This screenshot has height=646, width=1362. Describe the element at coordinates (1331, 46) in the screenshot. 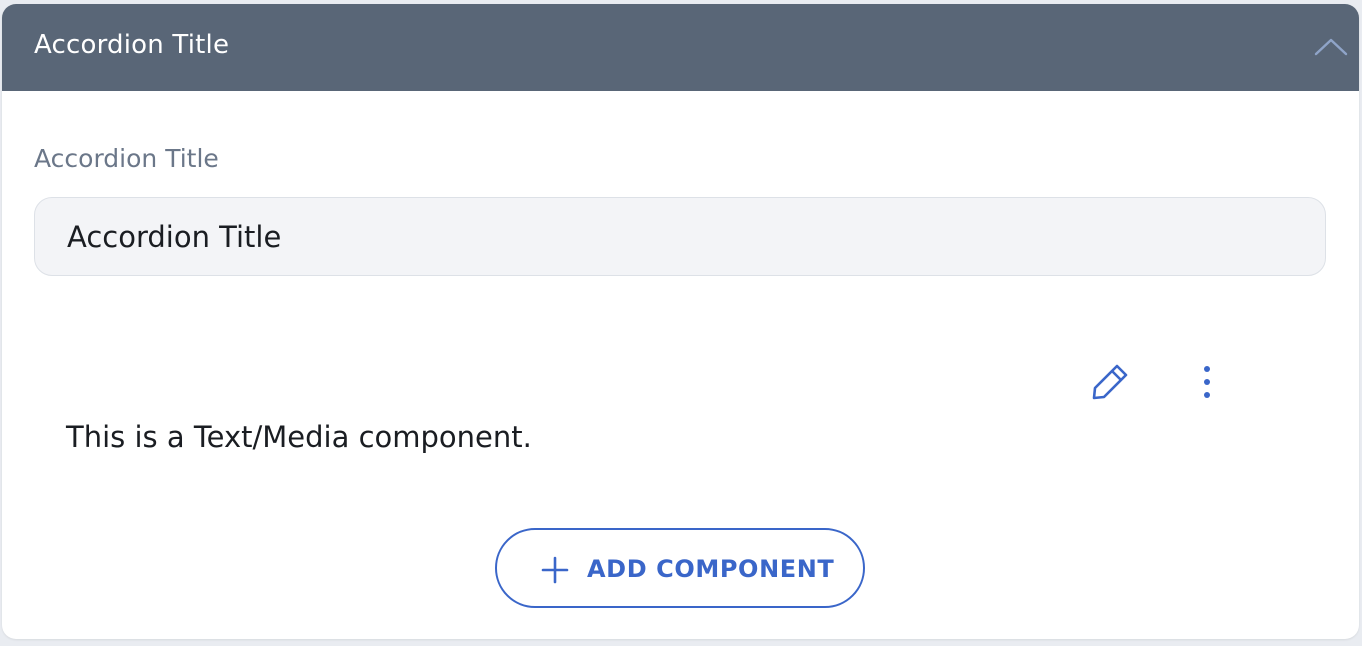

I see `chevron-up-icon` at that location.